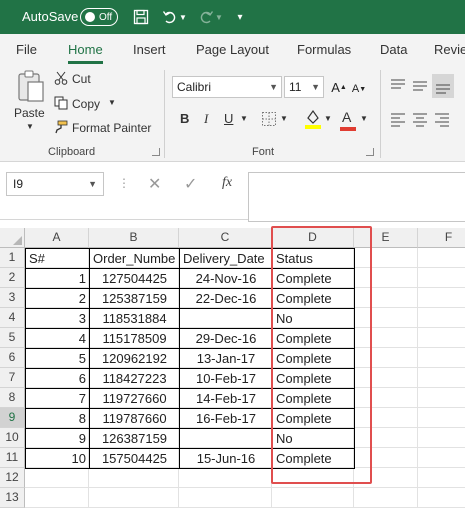 The image size is (465, 515). Describe the element at coordinates (134, 238) in the screenshot. I see `column-header-b: B` at that location.